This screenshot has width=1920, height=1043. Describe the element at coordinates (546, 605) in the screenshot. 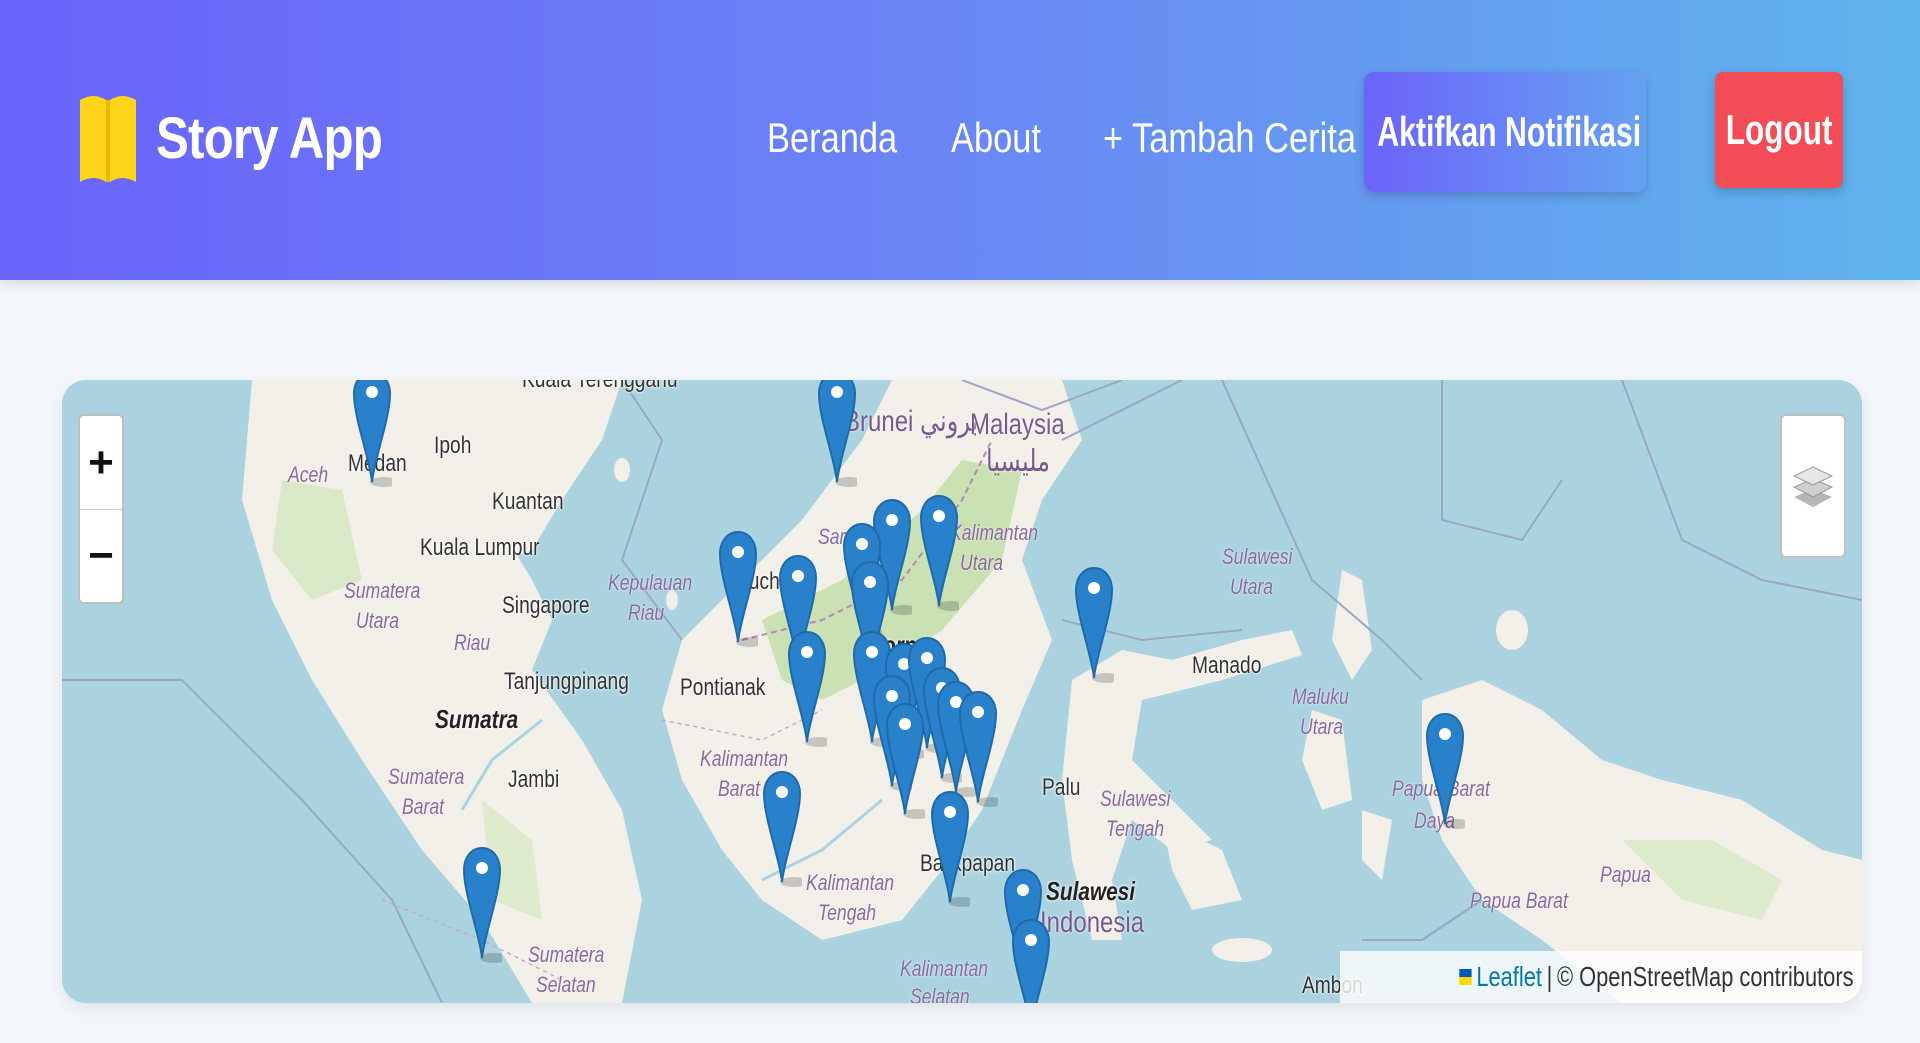

I see `map-label: Singapore` at that location.